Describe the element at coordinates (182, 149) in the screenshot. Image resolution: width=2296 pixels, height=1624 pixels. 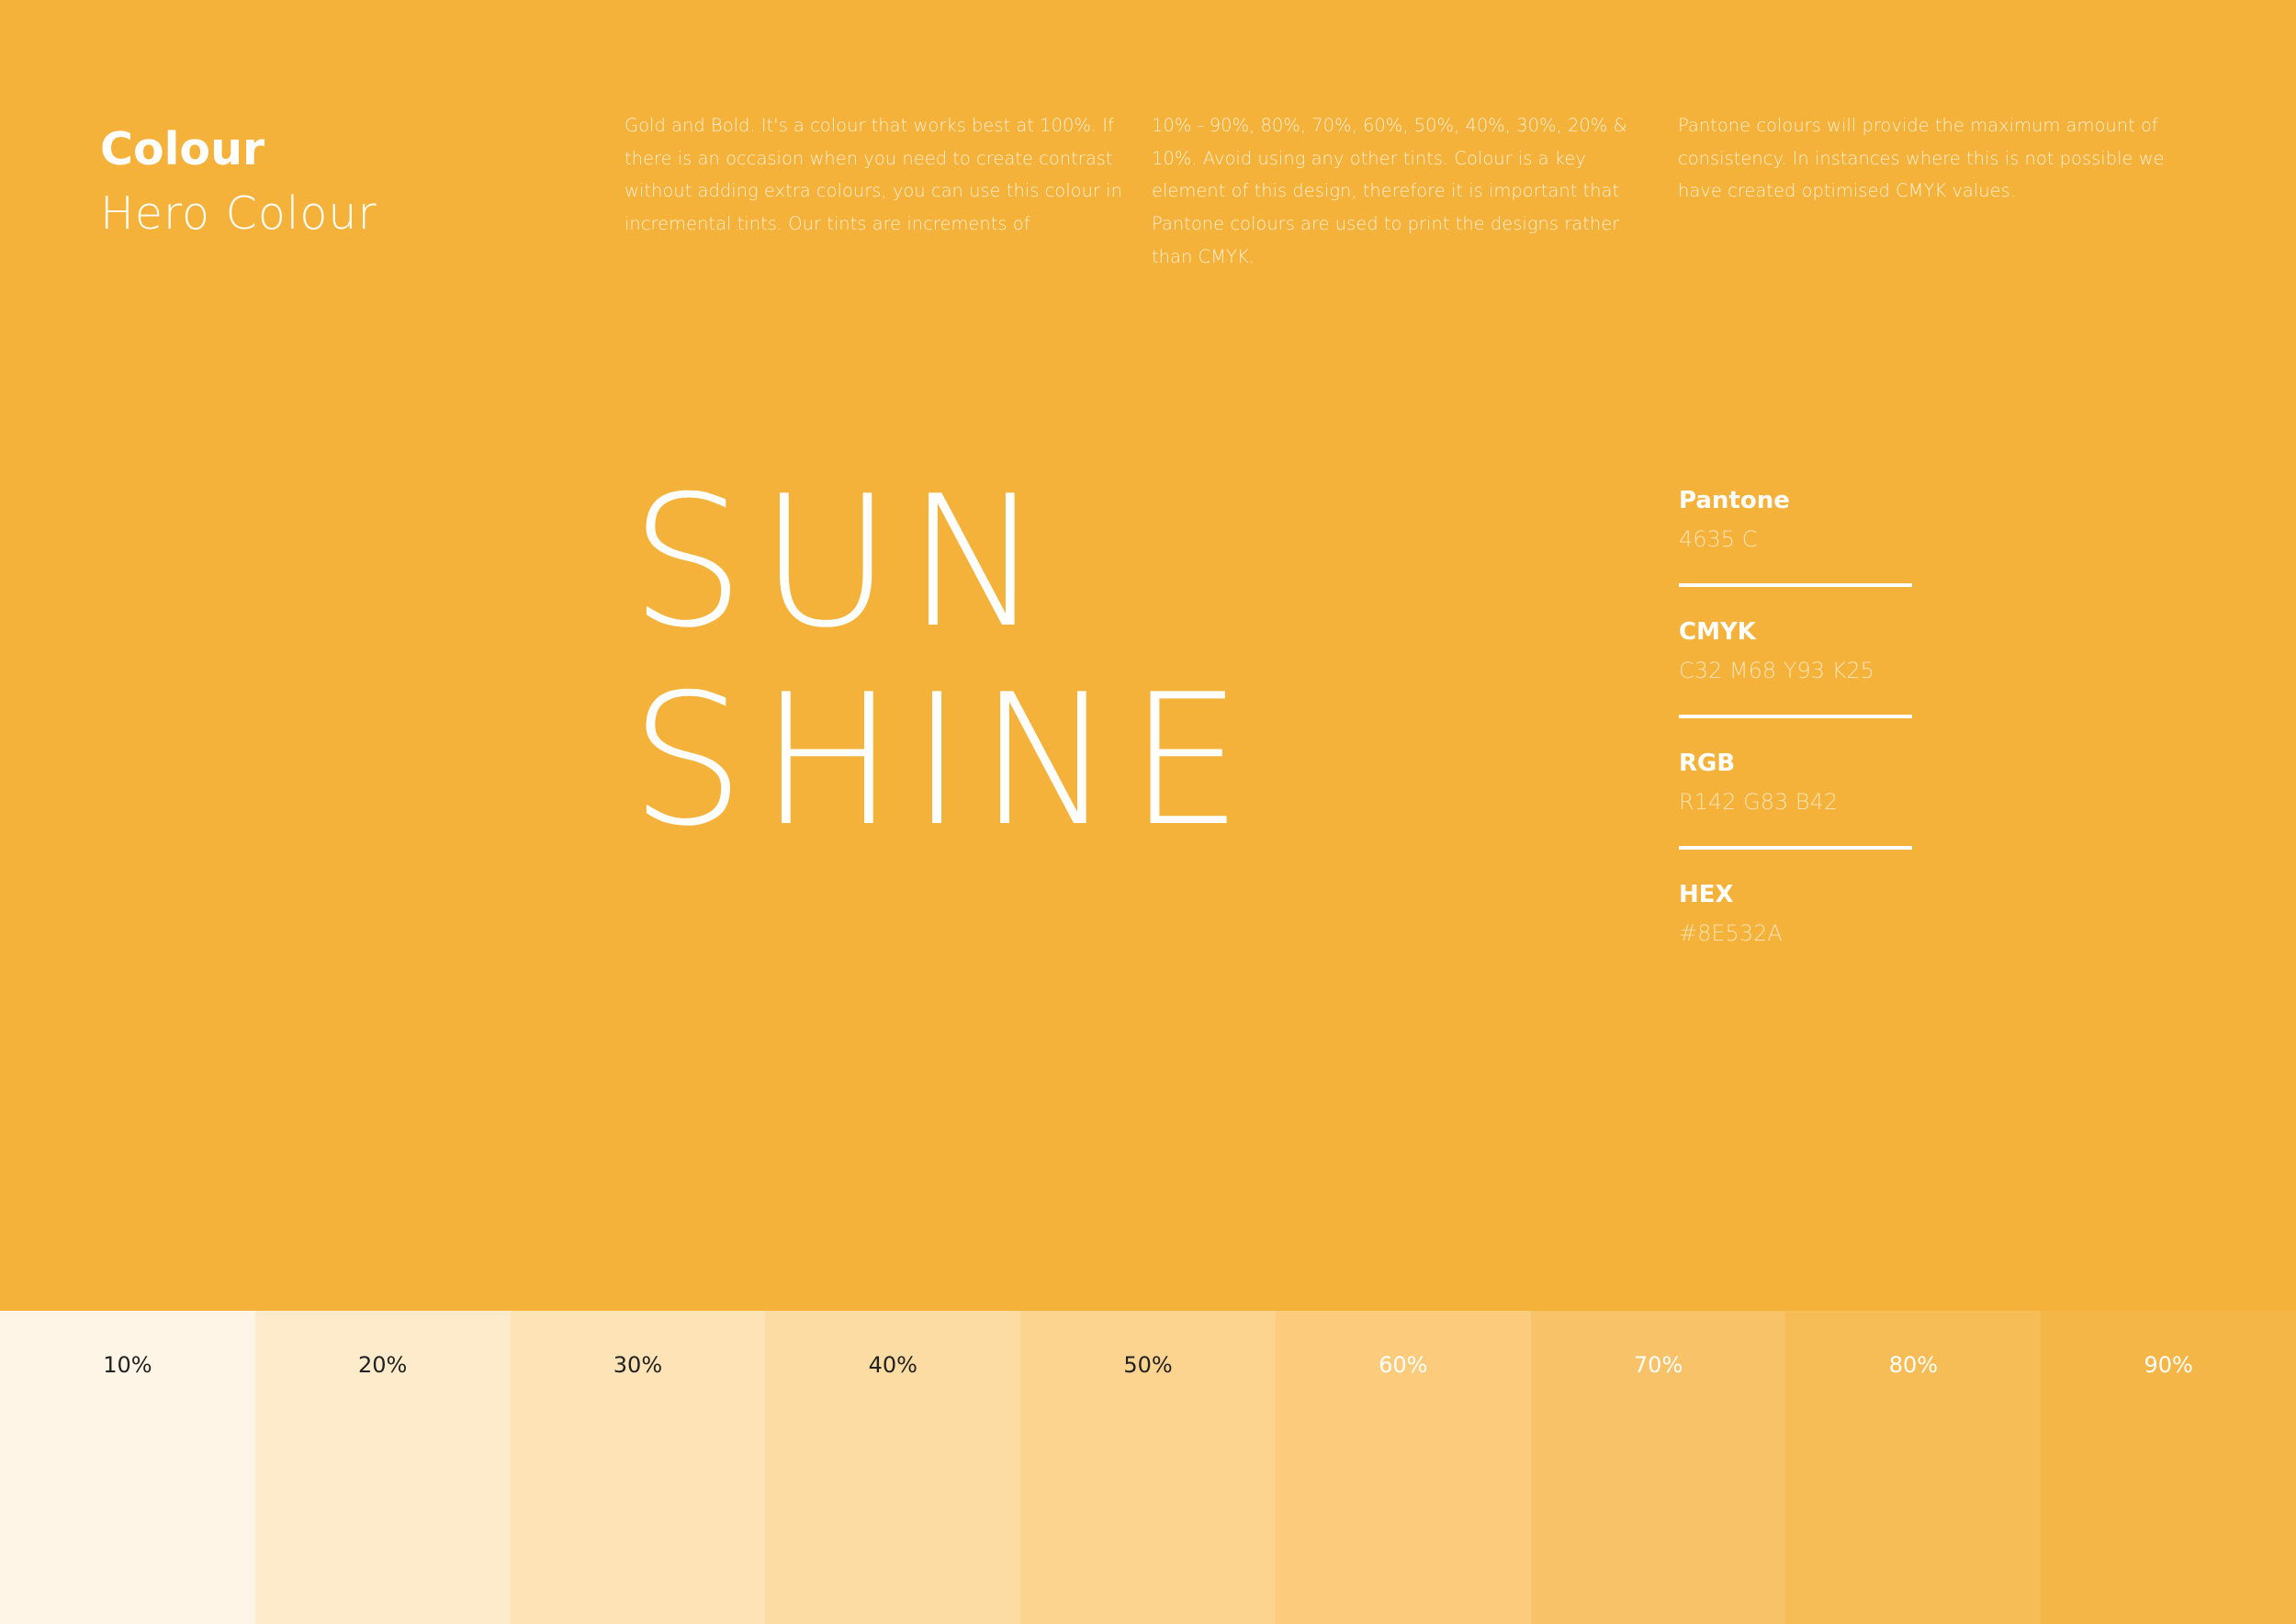
I see `page-title: Colour` at that location.